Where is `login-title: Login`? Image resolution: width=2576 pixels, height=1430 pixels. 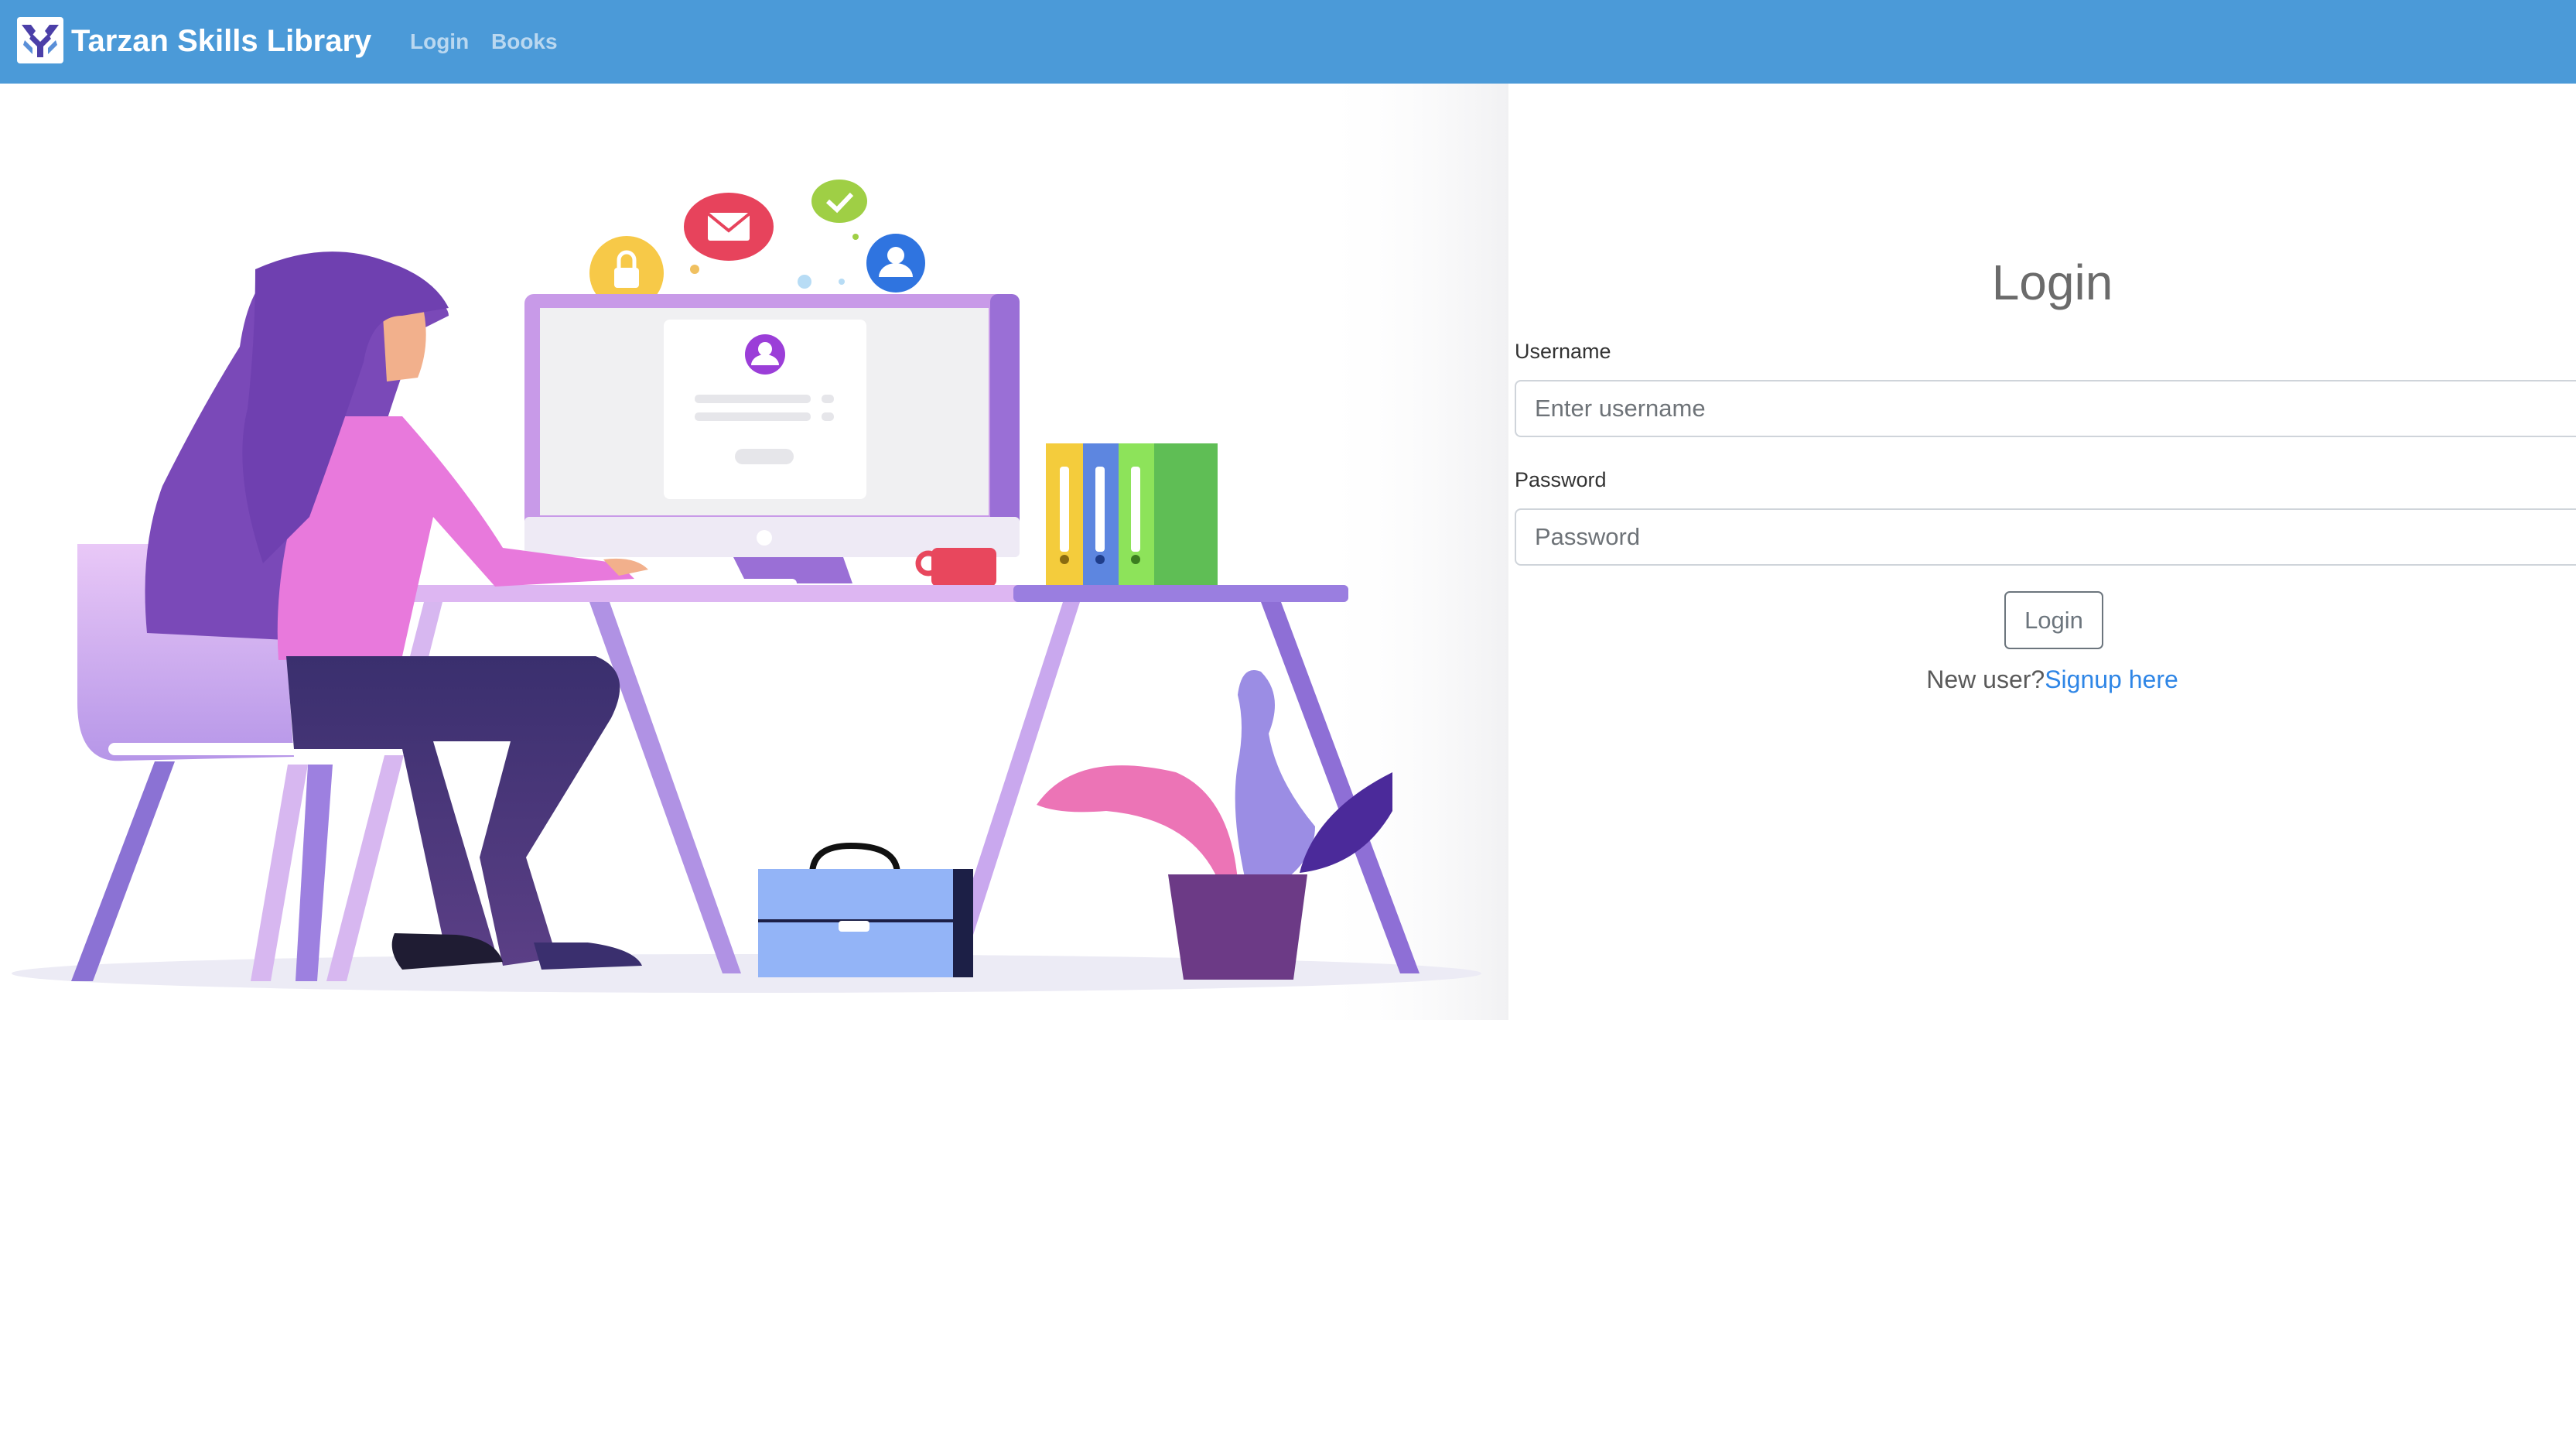 login-title: Login is located at coordinates (2052, 282).